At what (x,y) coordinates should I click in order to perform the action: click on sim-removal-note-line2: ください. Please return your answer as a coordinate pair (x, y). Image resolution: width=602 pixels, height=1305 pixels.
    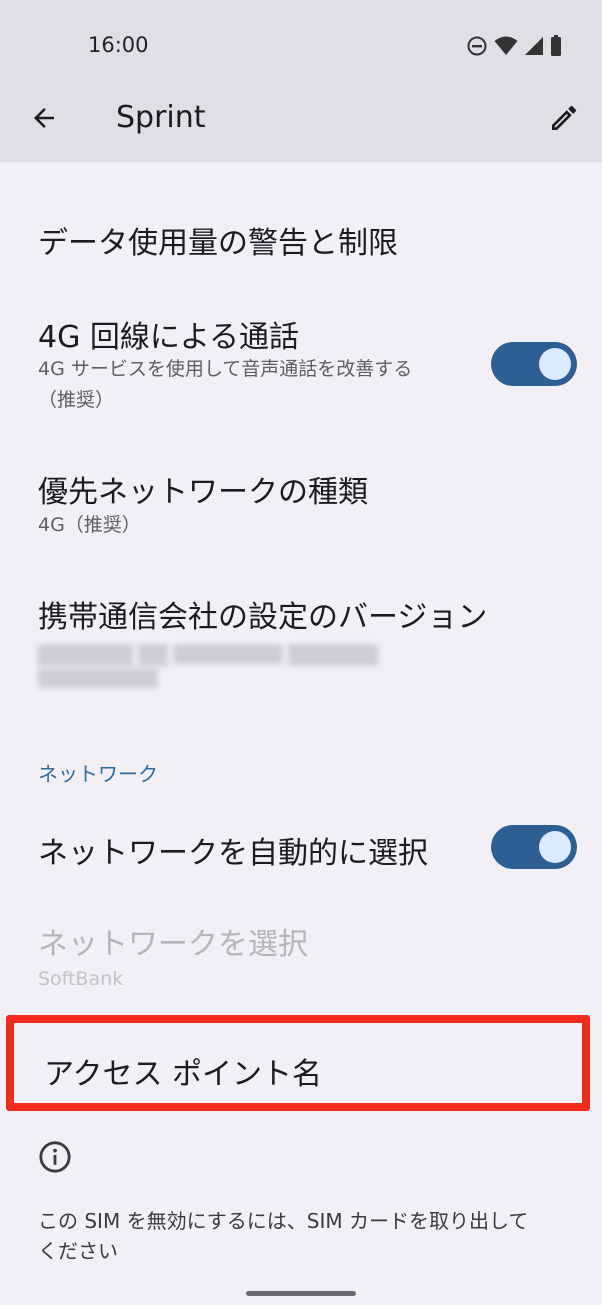
    Looking at the image, I should click on (78, 1251).